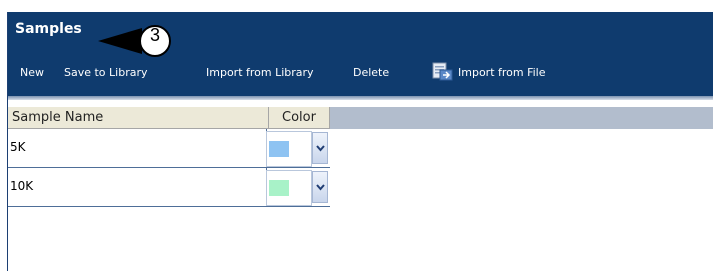 The image size is (713, 271). Describe the element at coordinates (137, 187) in the screenshot. I see `sample-name-cell: 10K` at that location.